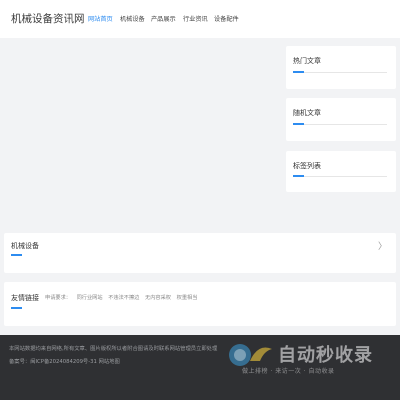 The height and width of the screenshot is (400, 400). What do you see at coordinates (341, 67) in the screenshot?
I see `hot-articles-card: 热门文章` at bounding box center [341, 67].